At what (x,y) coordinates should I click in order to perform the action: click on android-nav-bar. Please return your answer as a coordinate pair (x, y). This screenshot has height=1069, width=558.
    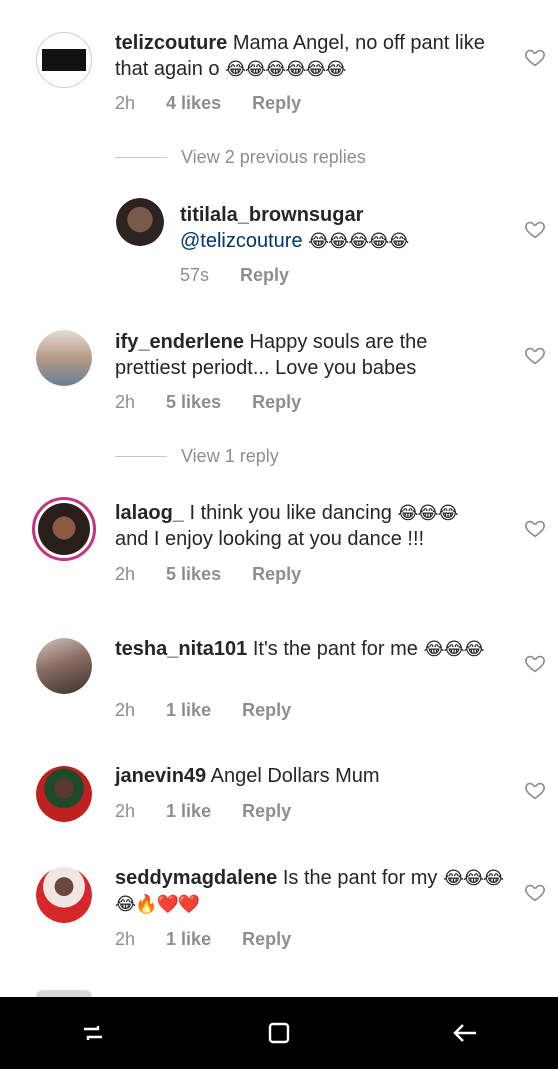
    Looking at the image, I should click on (279, 1033).